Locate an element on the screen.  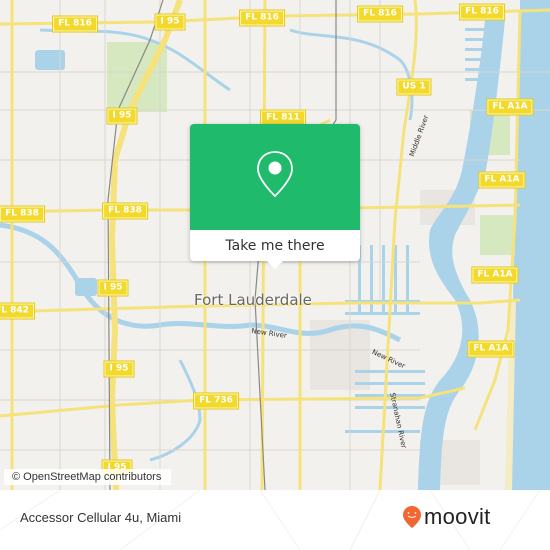
map-pin-icon is located at coordinates (275, 174).